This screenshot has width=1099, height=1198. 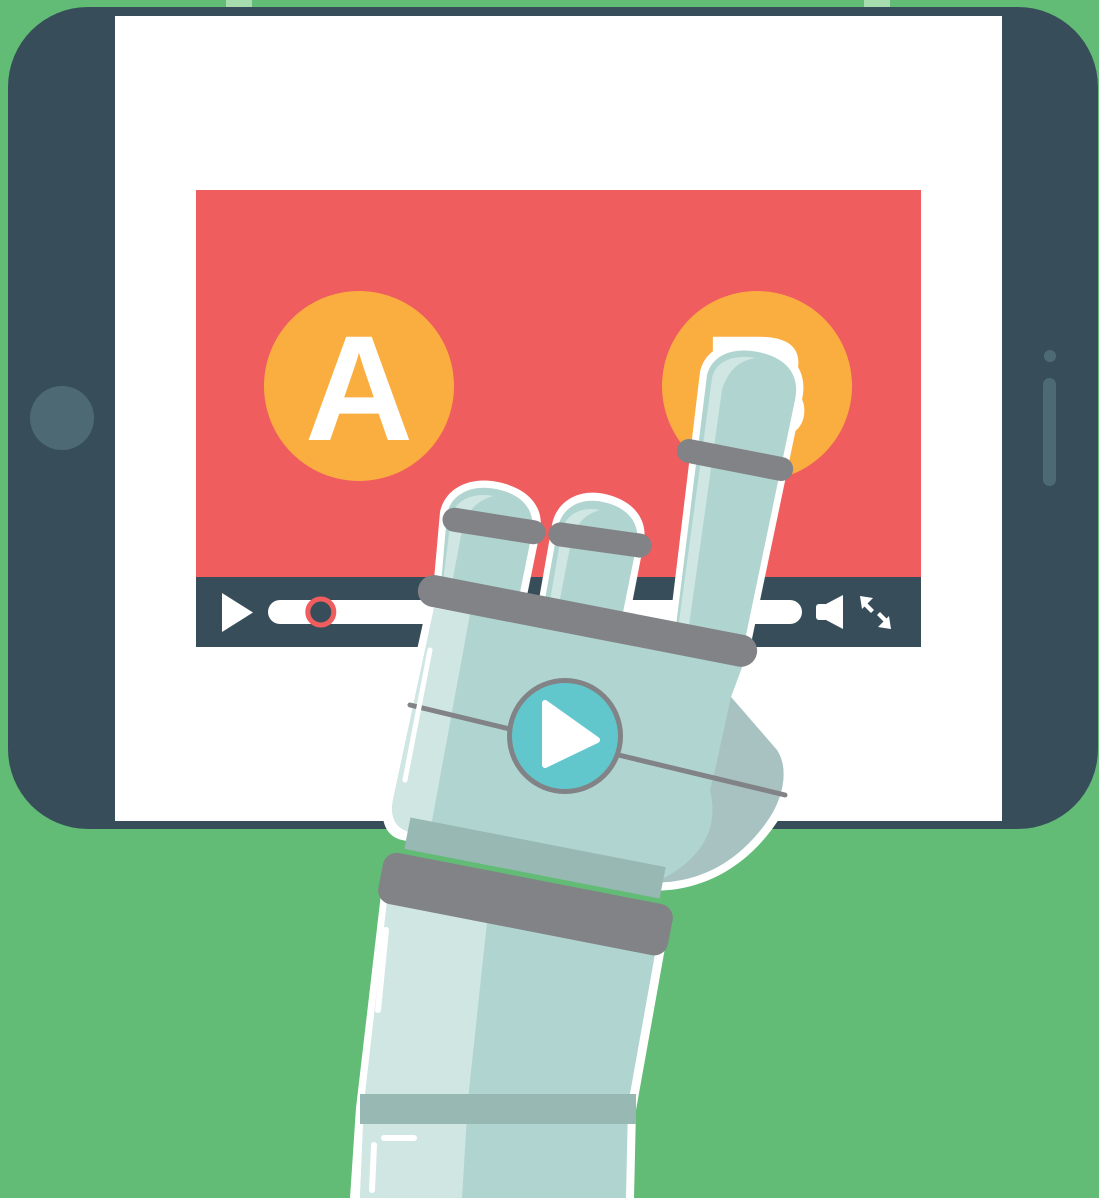 What do you see at coordinates (62, 418) in the screenshot?
I see `home-button` at bounding box center [62, 418].